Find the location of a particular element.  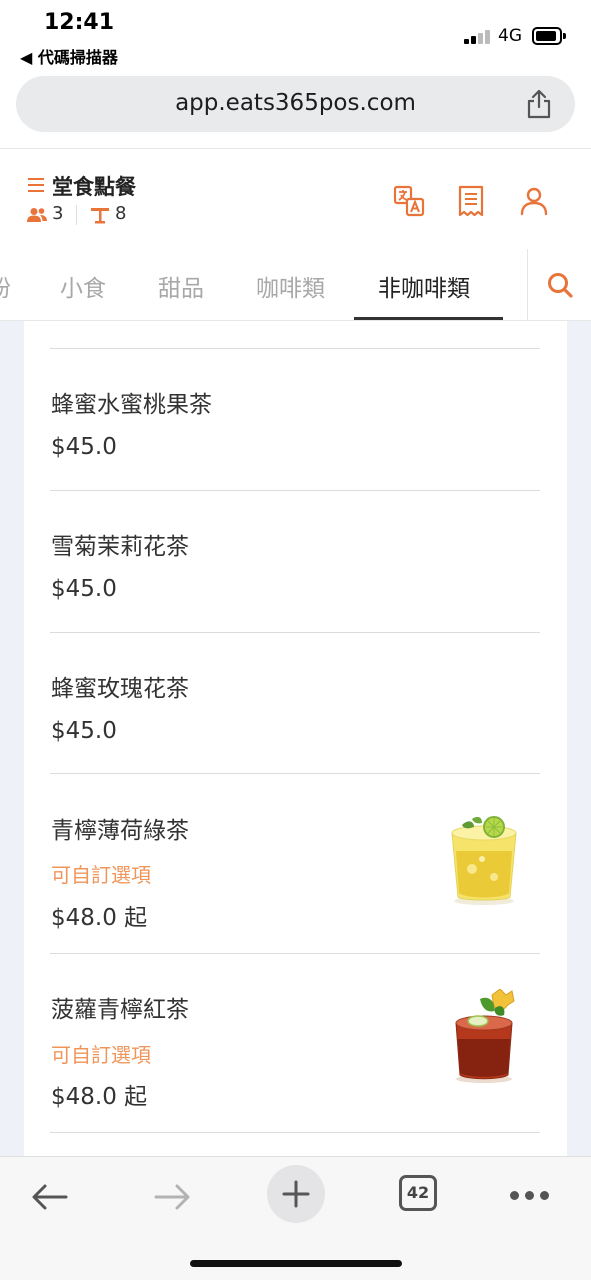

guest-count: 3 is located at coordinates (58, 213).